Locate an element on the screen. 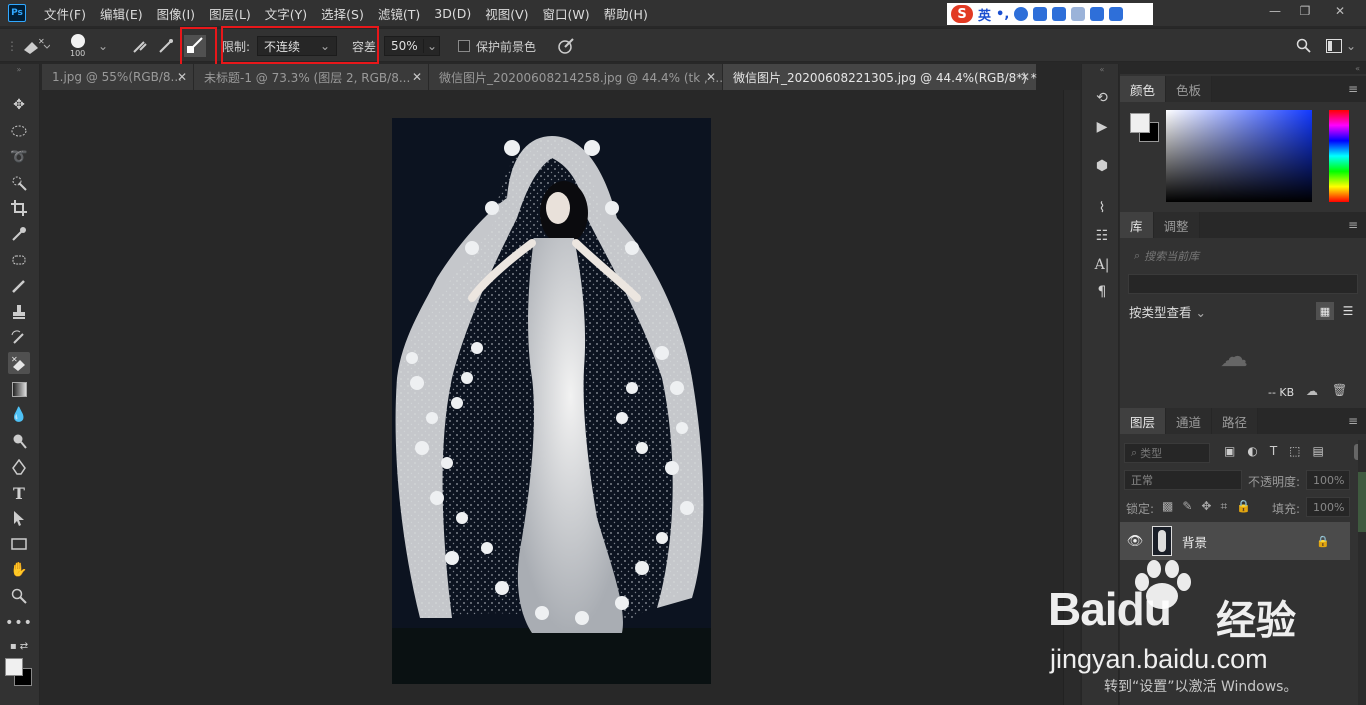  keyboard-icon is located at coordinates (1059, 14).